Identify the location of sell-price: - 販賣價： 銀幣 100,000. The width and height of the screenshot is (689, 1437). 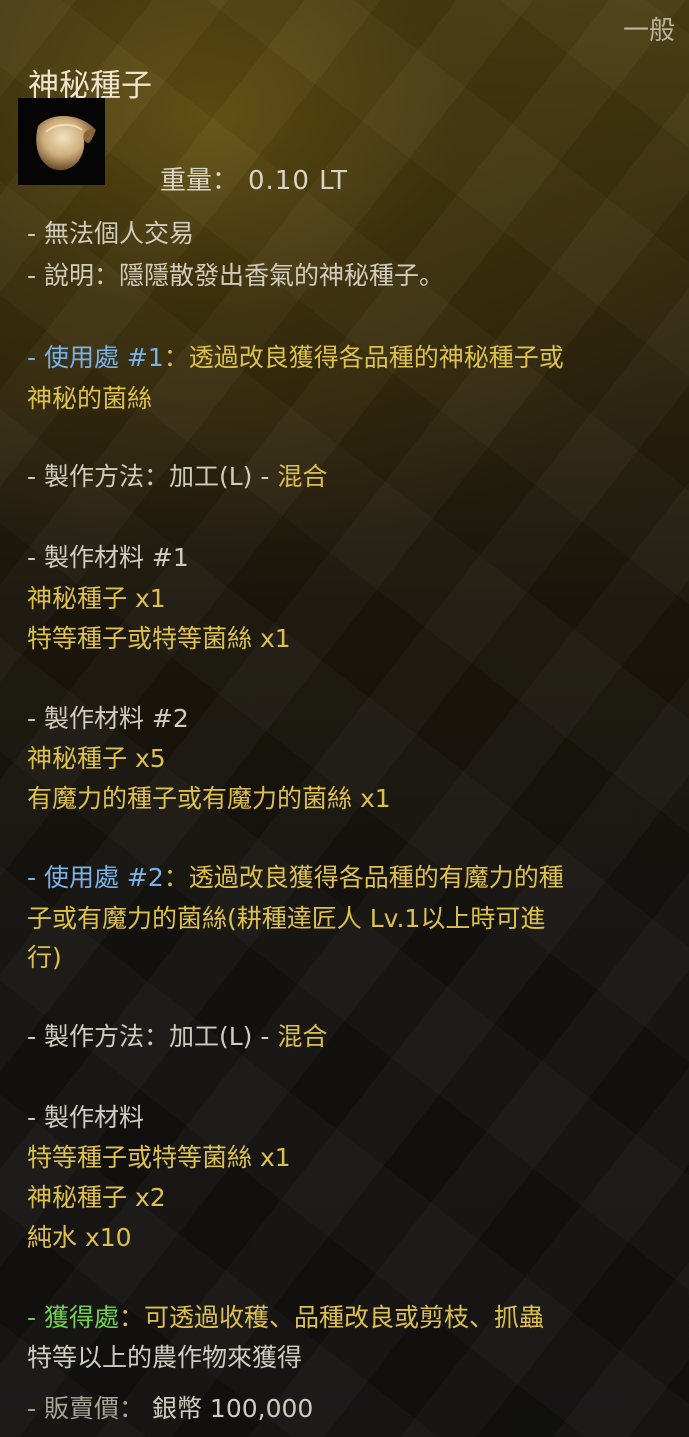
(170, 1407).